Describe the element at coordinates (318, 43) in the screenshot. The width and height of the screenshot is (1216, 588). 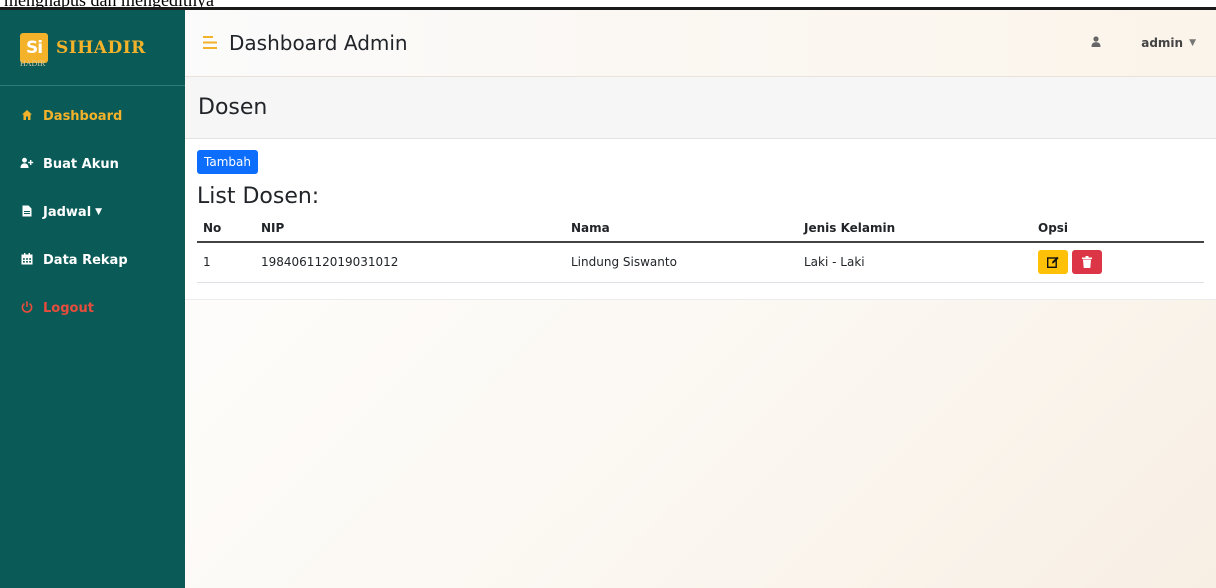
I see `topbar-title: Dashboard Admin` at that location.